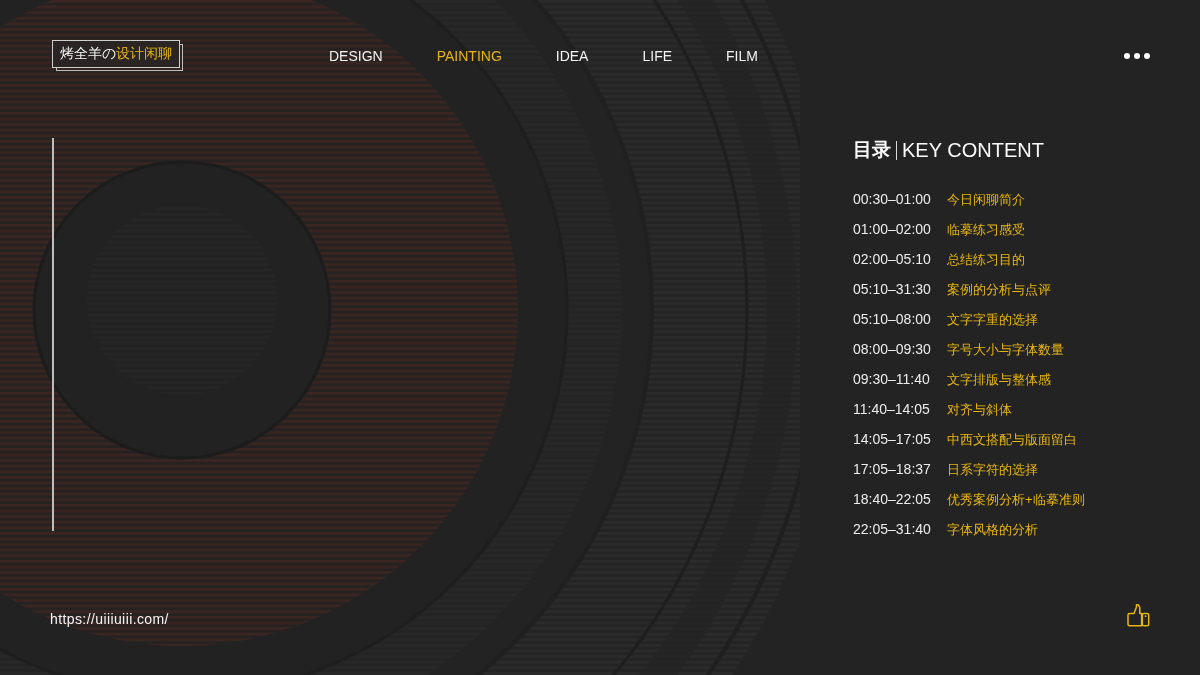 This screenshot has height=675, width=1200. I want to click on logo: 烤全羊の设计闲聊, so click(117, 55).